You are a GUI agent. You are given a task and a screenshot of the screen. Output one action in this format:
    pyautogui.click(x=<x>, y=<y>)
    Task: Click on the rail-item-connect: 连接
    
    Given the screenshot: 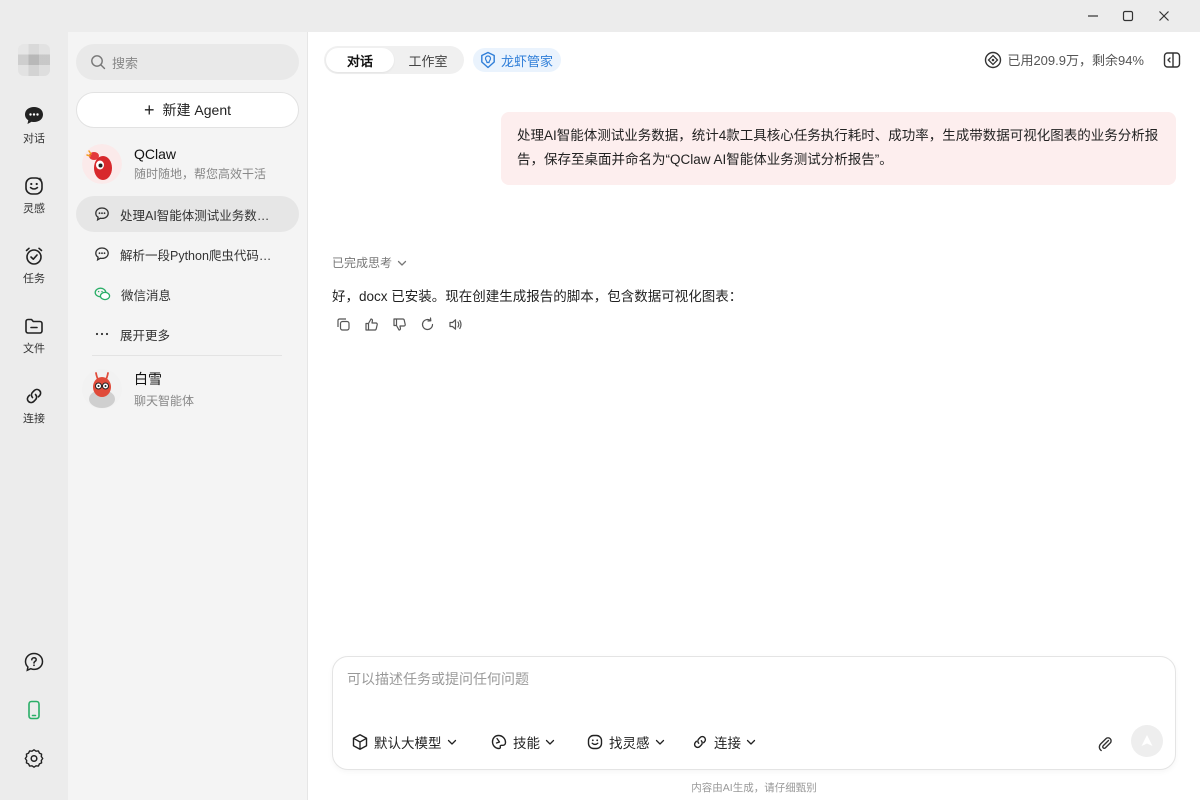 What is the action you would take?
    pyautogui.click(x=34, y=405)
    